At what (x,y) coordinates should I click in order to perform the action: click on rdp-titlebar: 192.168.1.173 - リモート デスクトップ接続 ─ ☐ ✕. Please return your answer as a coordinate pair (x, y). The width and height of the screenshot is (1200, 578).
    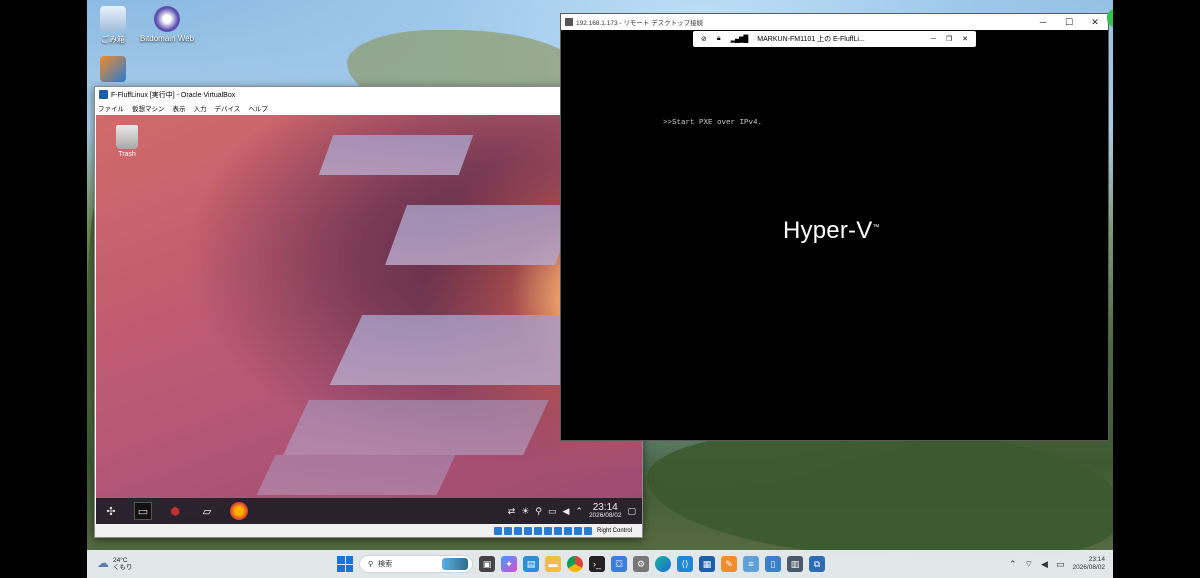
    Looking at the image, I should click on (834, 22).